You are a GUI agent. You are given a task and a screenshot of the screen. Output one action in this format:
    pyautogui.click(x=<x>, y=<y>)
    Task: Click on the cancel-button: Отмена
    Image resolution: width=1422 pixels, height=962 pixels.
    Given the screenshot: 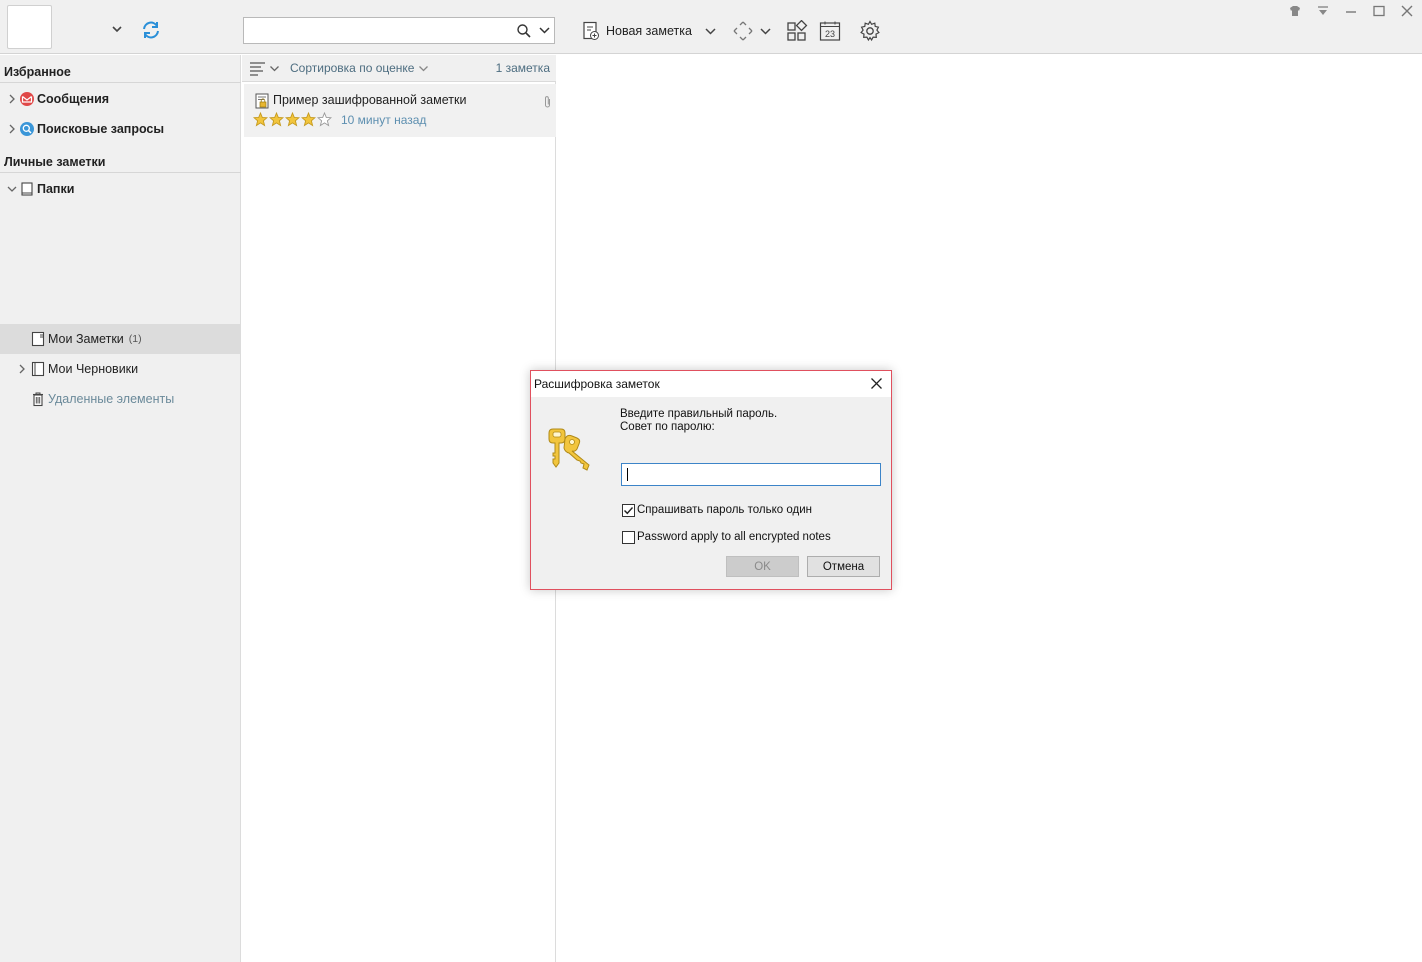 What is the action you would take?
    pyautogui.click(x=843, y=566)
    